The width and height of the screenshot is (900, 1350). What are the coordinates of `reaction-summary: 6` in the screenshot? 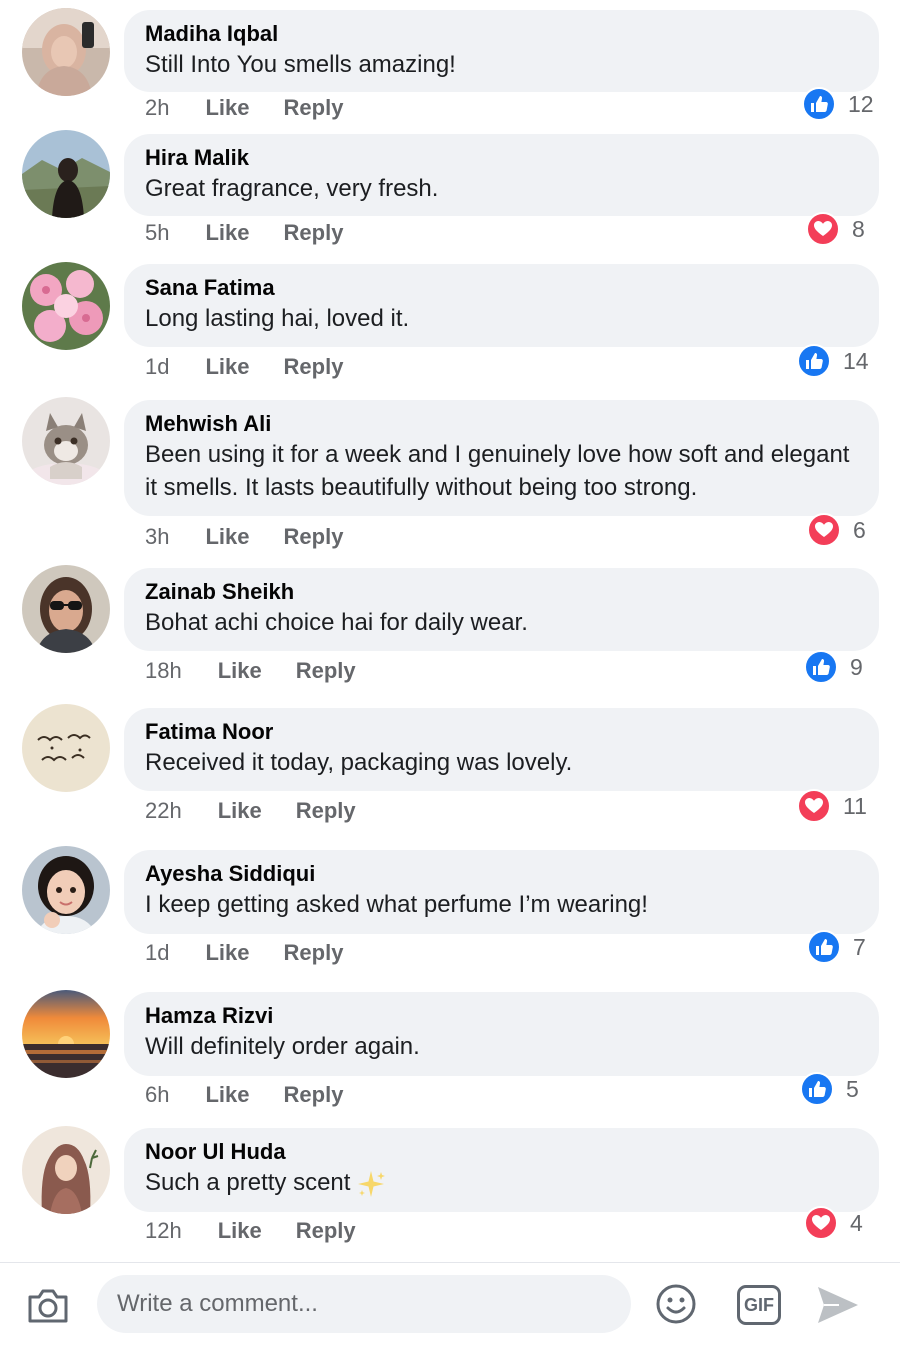 It's located at (836, 530).